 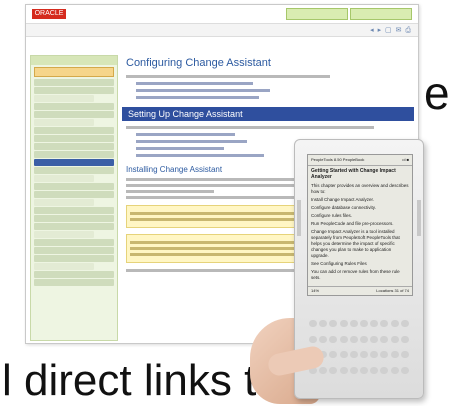 What do you see at coordinates (198, 63) in the screenshot?
I see `page-title: Configuring Change Assistant` at bounding box center [198, 63].